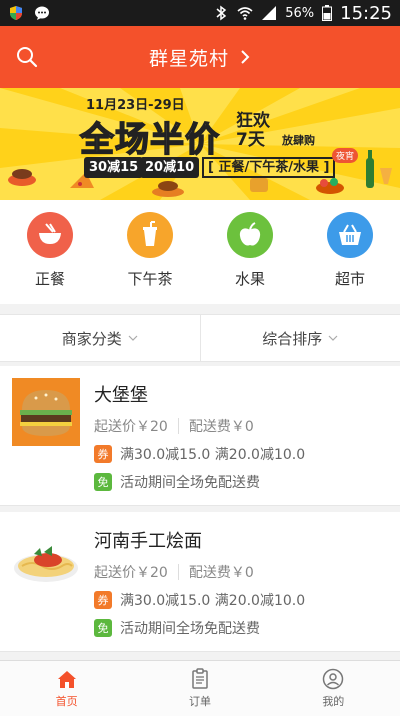 The height and width of the screenshot is (716, 400). I want to click on category-label: 正餐, so click(49, 279).